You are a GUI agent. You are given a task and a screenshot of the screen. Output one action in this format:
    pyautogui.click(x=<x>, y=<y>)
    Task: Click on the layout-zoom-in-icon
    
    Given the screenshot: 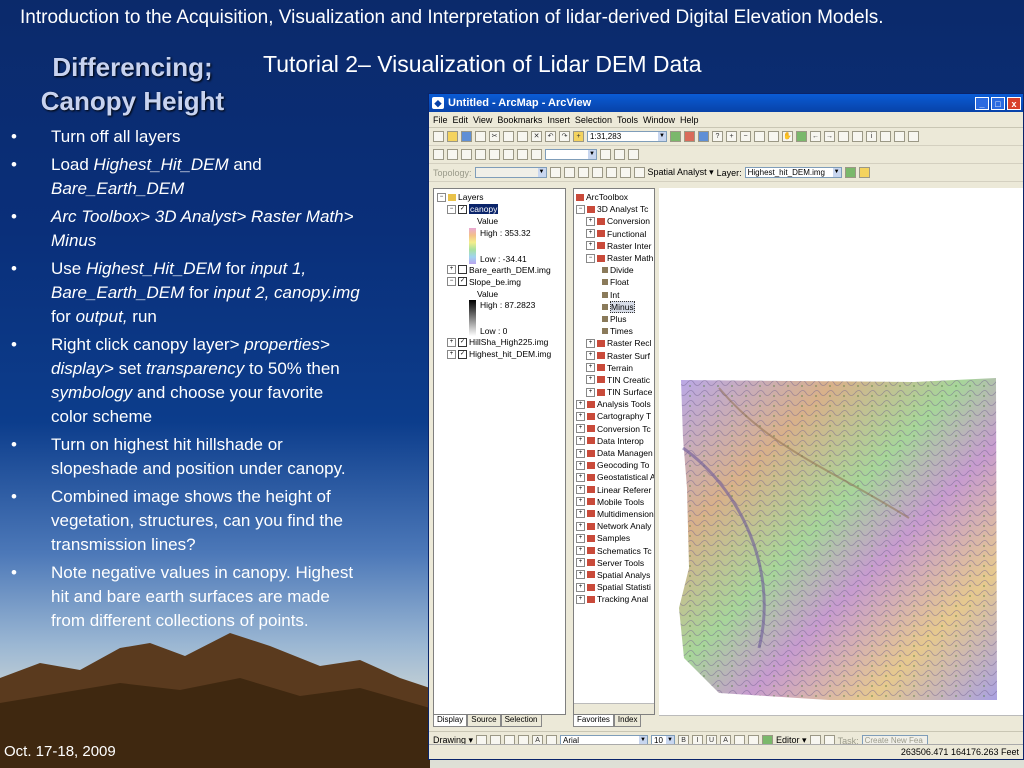 What is the action you would take?
    pyautogui.click(x=438, y=154)
    